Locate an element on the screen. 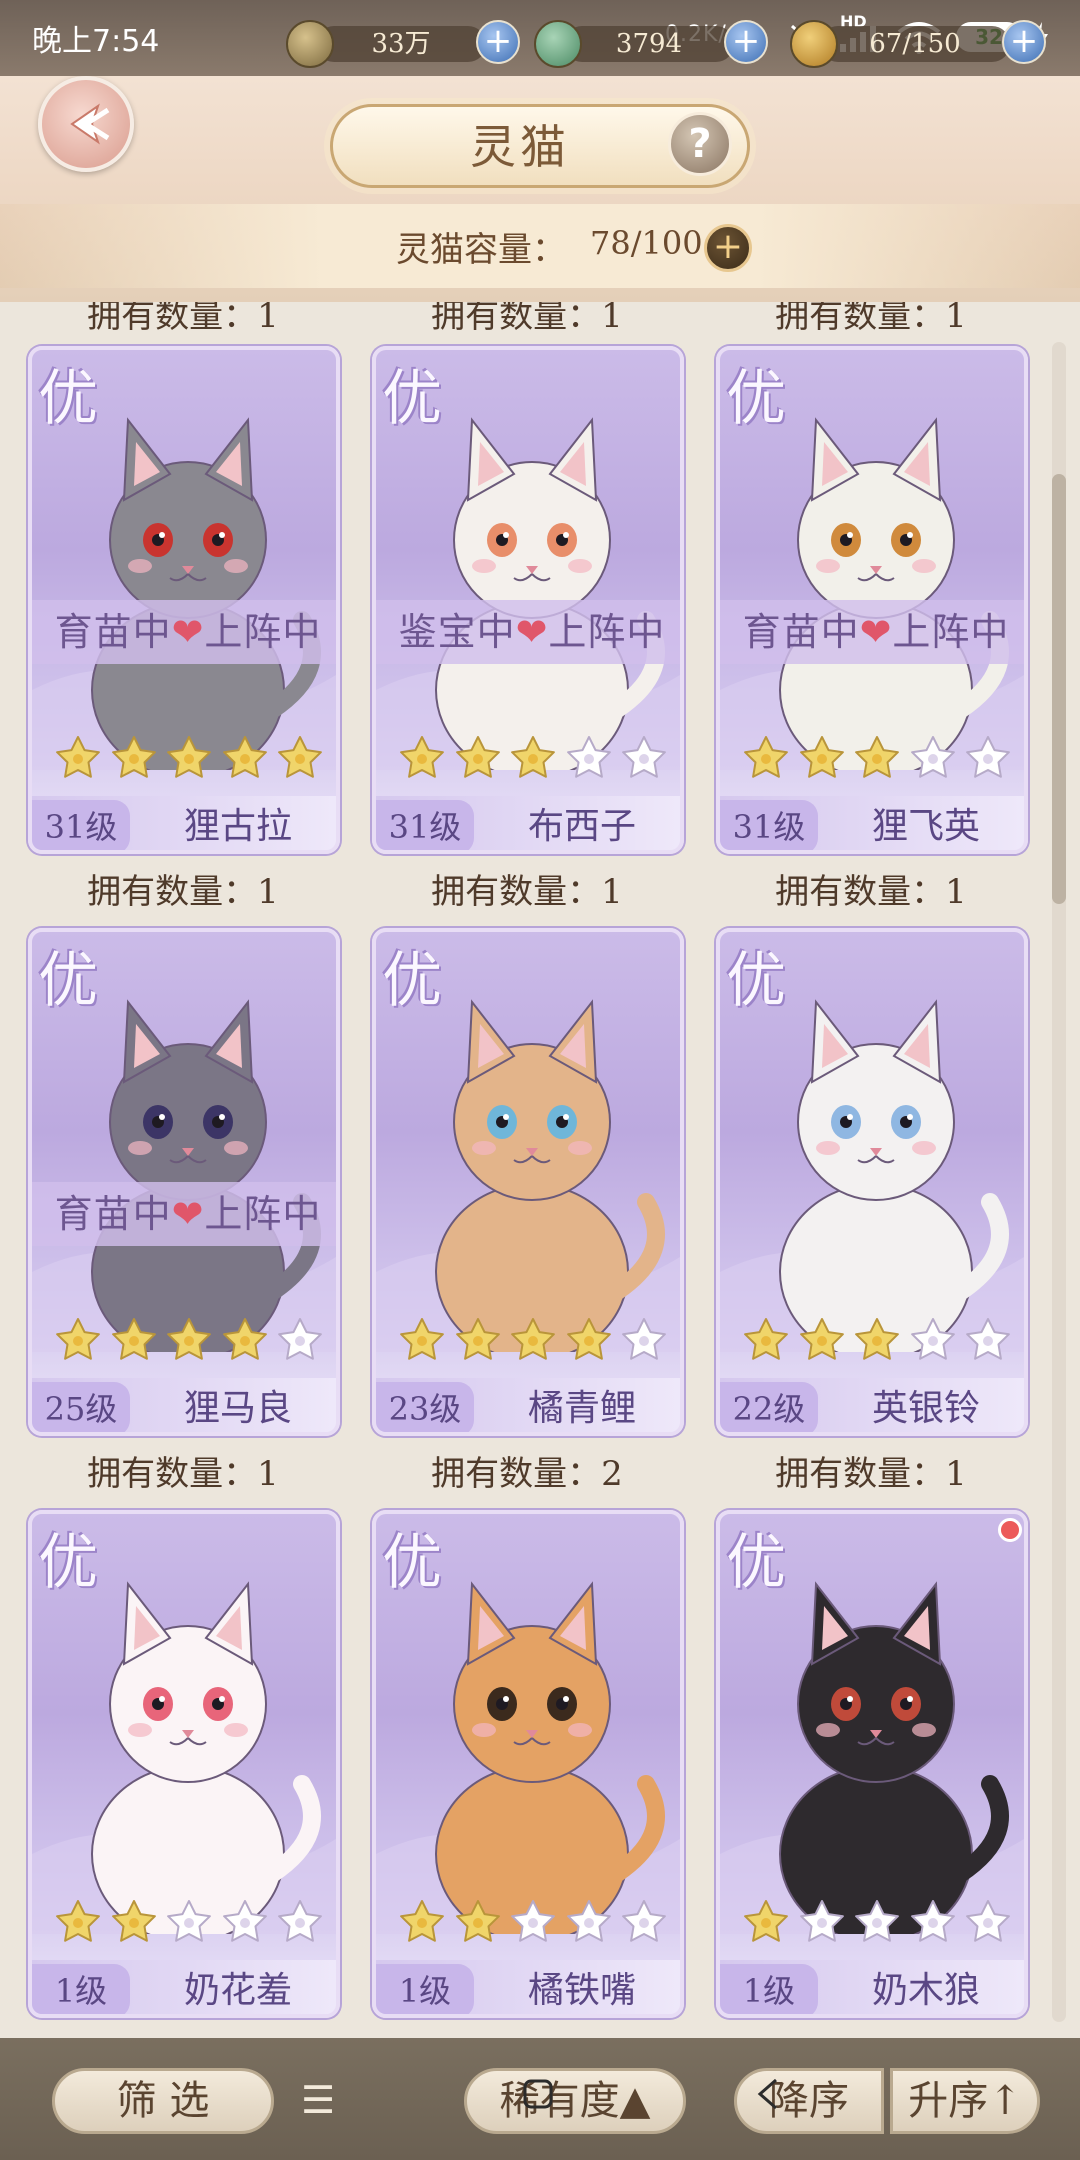 The height and width of the screenshot is (2160, 1080). cat-level: 22级 is located at coordinates (769, 1407).